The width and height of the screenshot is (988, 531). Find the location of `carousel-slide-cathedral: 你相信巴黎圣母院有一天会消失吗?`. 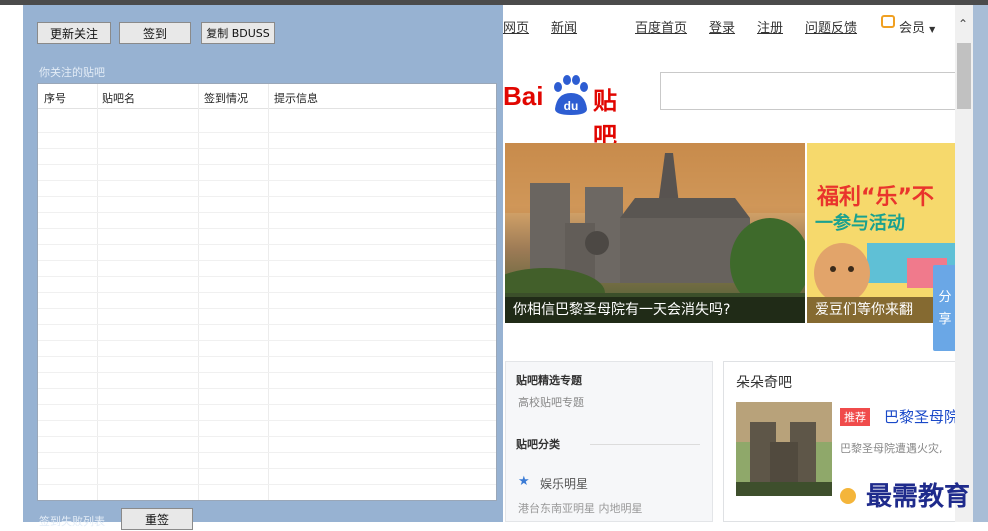

carousel-slide-cathedral: 你相信巴黎圣母院有一天会消失吗? is located at coordinates (655, 233).